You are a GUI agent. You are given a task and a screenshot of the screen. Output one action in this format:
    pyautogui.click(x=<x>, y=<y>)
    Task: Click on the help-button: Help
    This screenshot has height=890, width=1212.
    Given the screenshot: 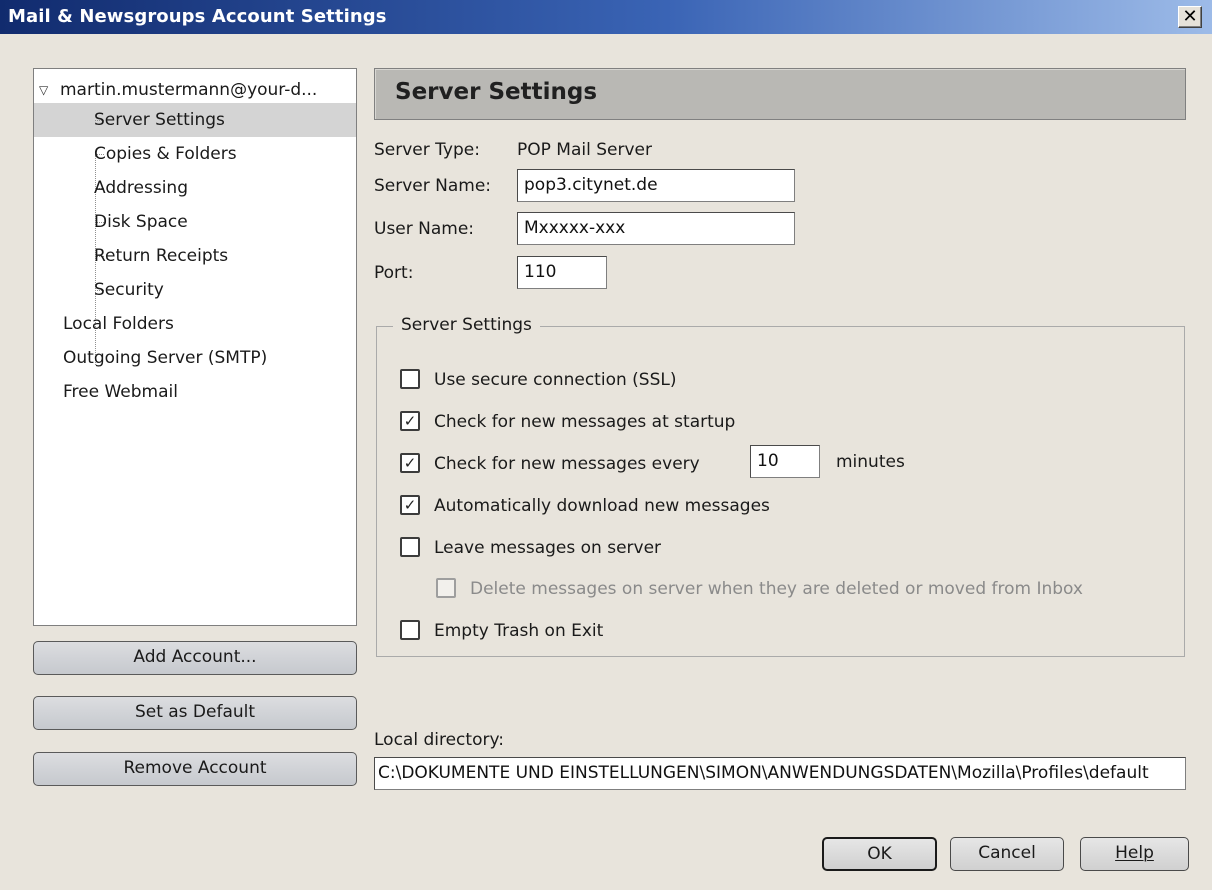 What is the action you would take?
    pyautogui.click(x=1134, y=854)
    